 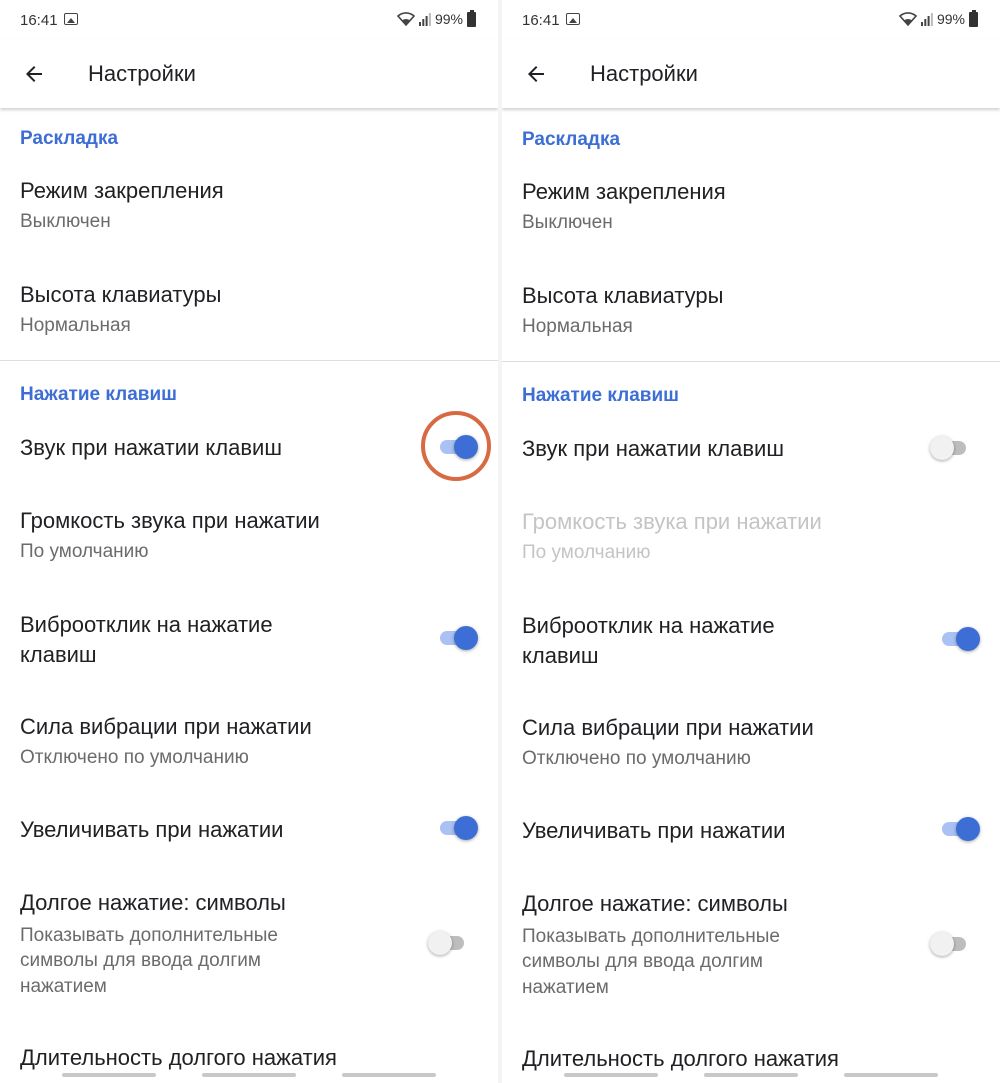 What do you see at coordinates (951, 448) in the screenshot?
I see `key-sound-toggle` at bounding box center [951, 448].